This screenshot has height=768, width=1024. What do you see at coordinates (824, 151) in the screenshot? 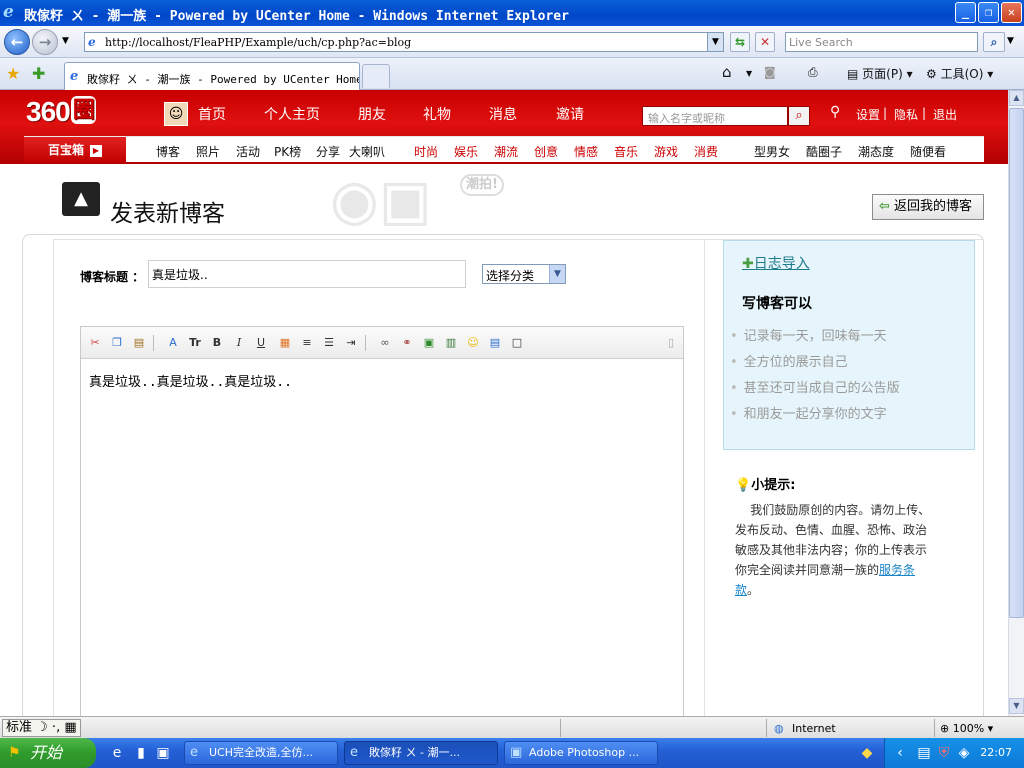
I see `subnav-circles: 酷圈子` at bounding box center [824, 151].